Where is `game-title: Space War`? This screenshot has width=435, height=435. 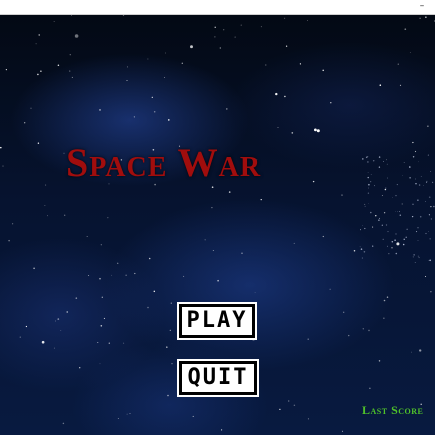
game-title: Space War is located at coordinates (164, 162).